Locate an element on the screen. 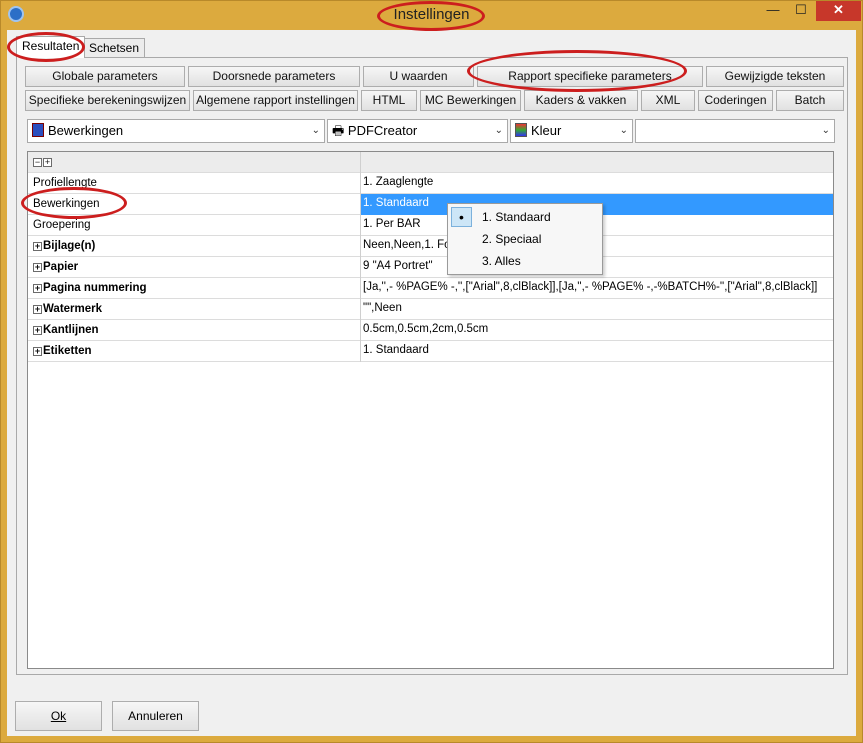 The height and width of the screenshot is (743, 863). dropdown-option-speciaal: 2. Speciaal is located at coordinates (525, 239).